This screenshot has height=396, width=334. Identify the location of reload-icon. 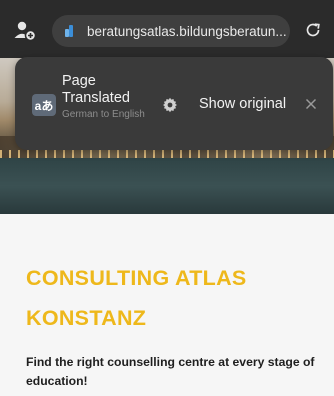
(313, 30).